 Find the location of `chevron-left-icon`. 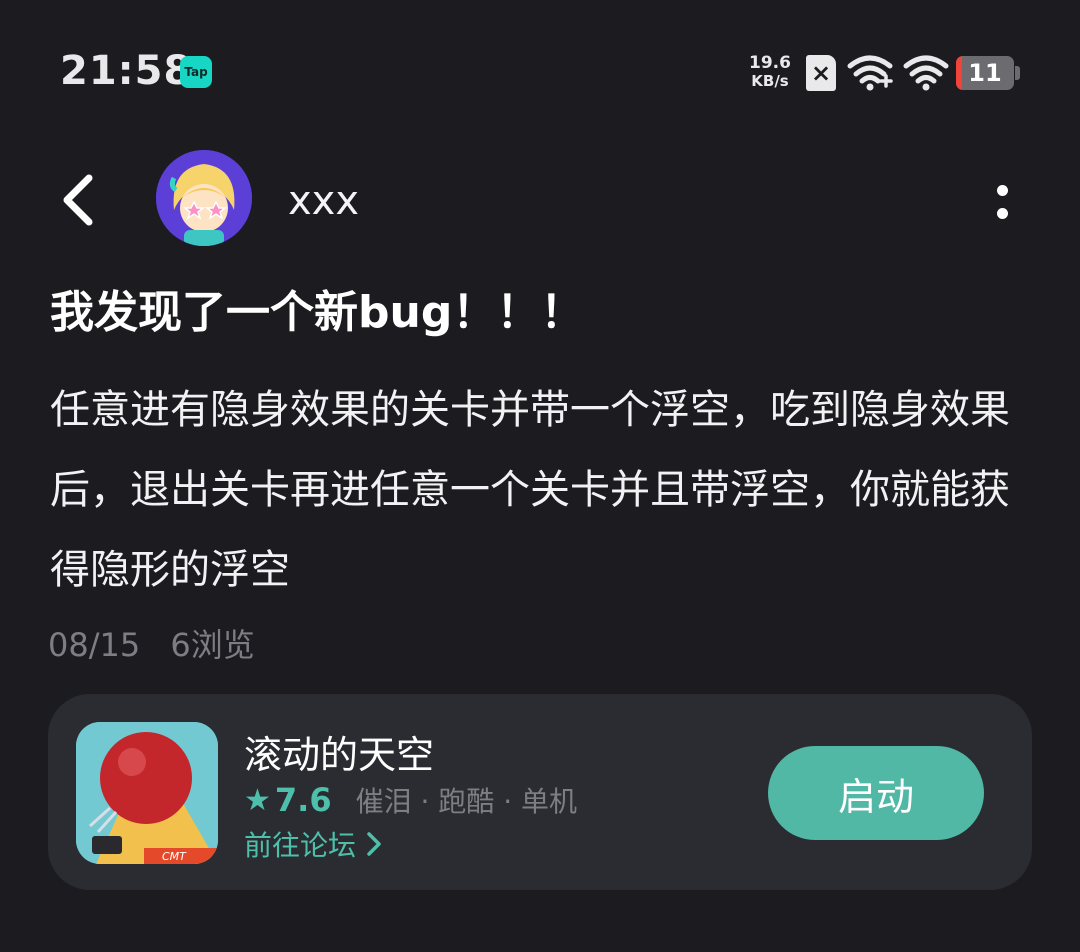

chevron-left-icon is located at coordinates (78, 200).